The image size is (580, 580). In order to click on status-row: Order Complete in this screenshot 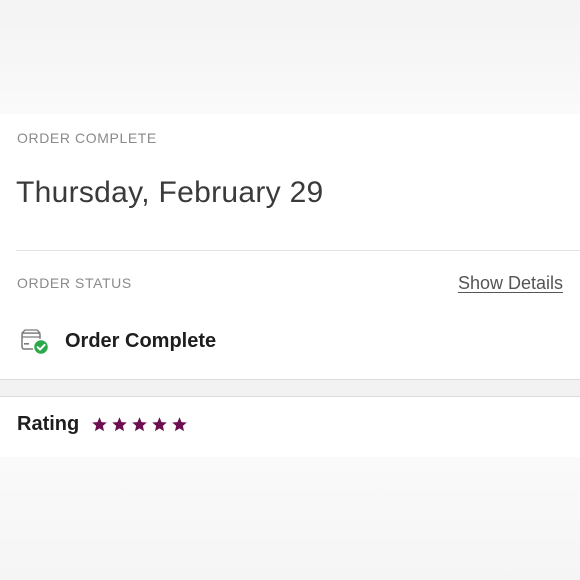, I will do `click(118, 341)`.